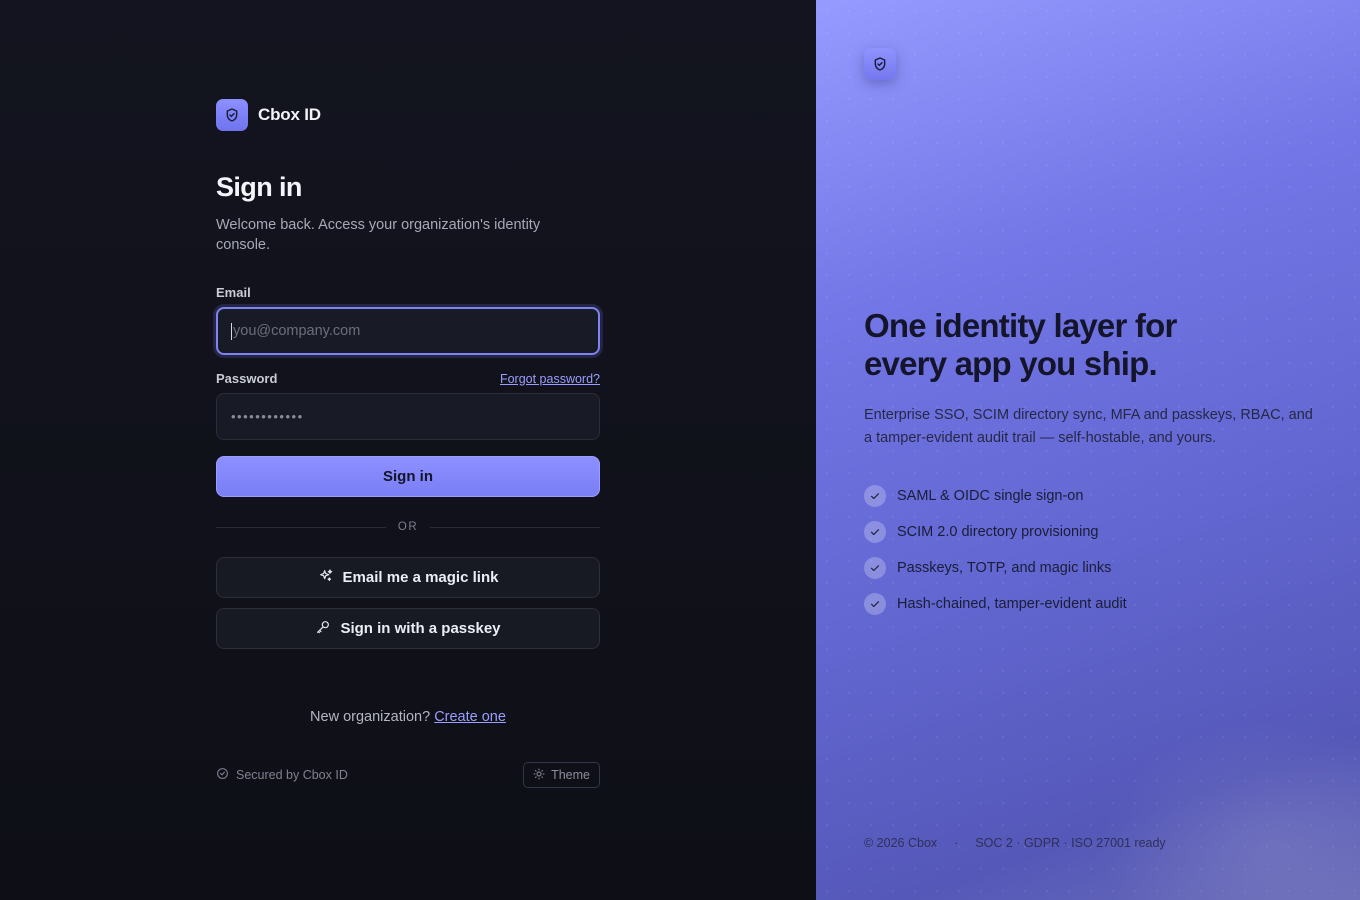 This screenshot has height=900, width=1360. What do you see at coordinates (370, 717) in the screenshot?
I see `new-org-text: New organization?` at bounding box center [370, 717].